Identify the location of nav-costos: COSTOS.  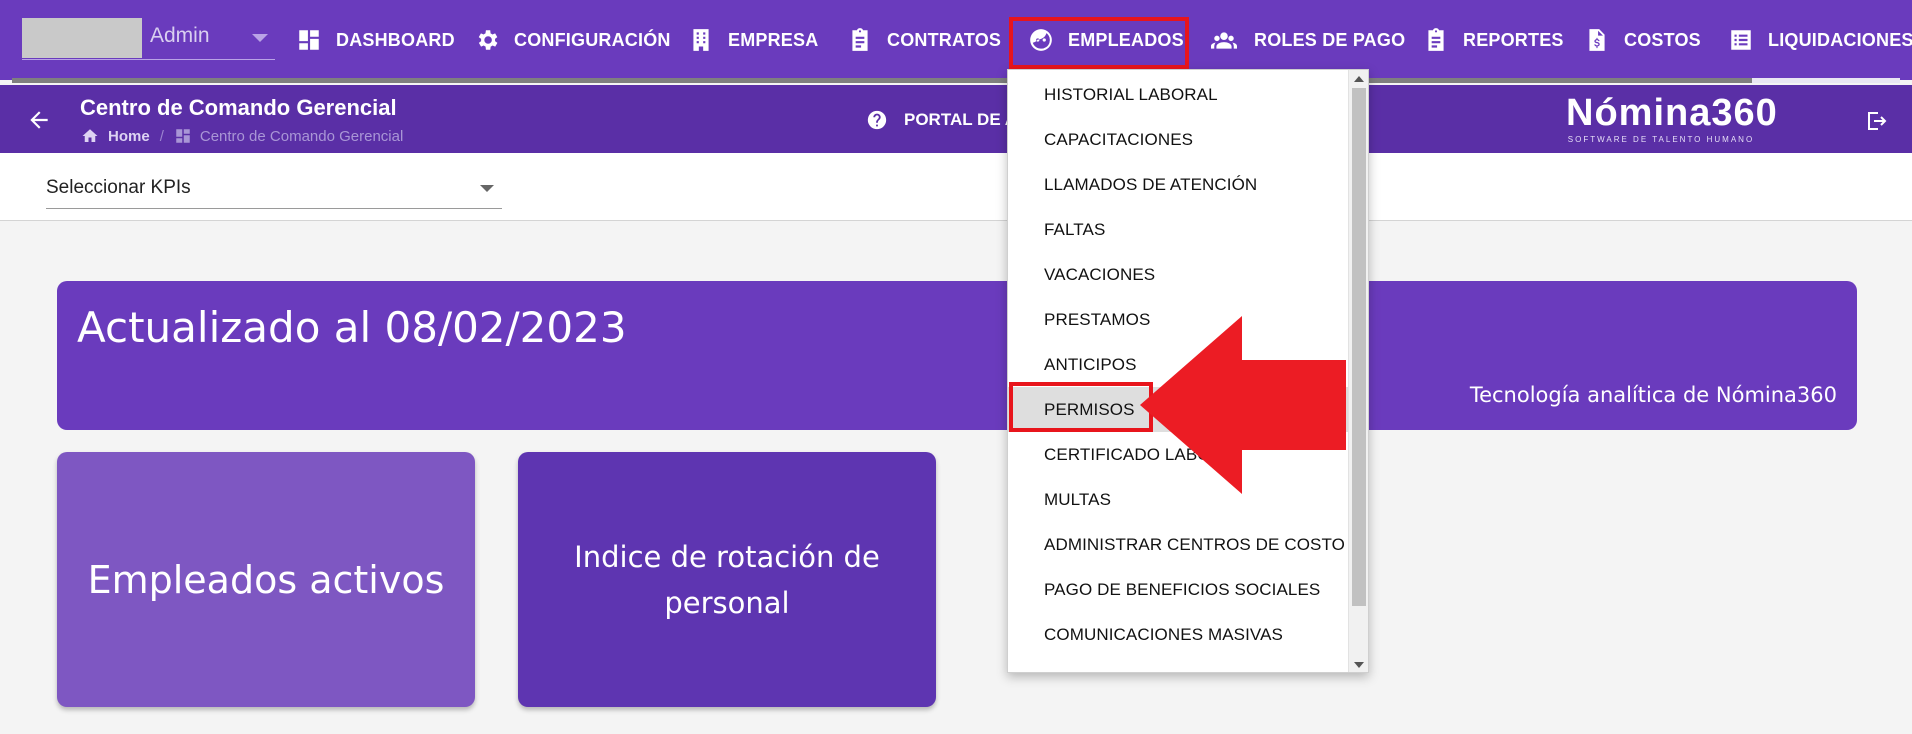
(1642, 40).